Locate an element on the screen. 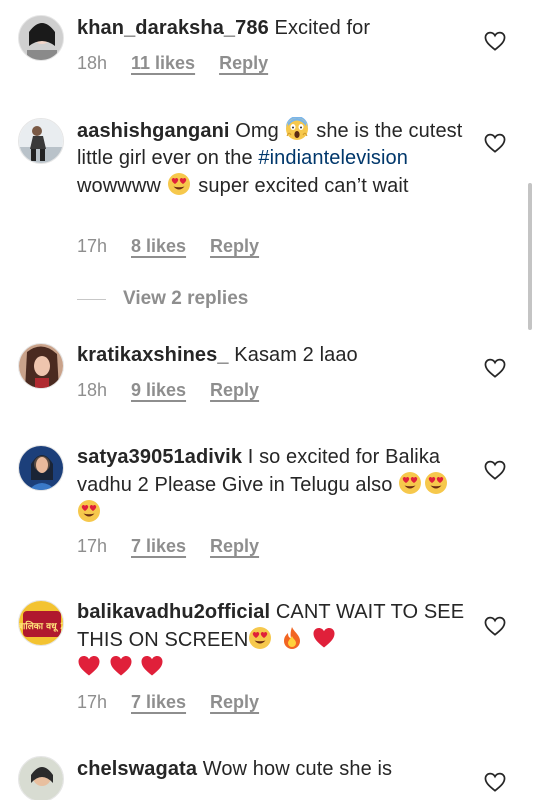 The height and width of the screenshot is (800, 536). comment-username: aashishgangani is located at coordinates (153, 131).